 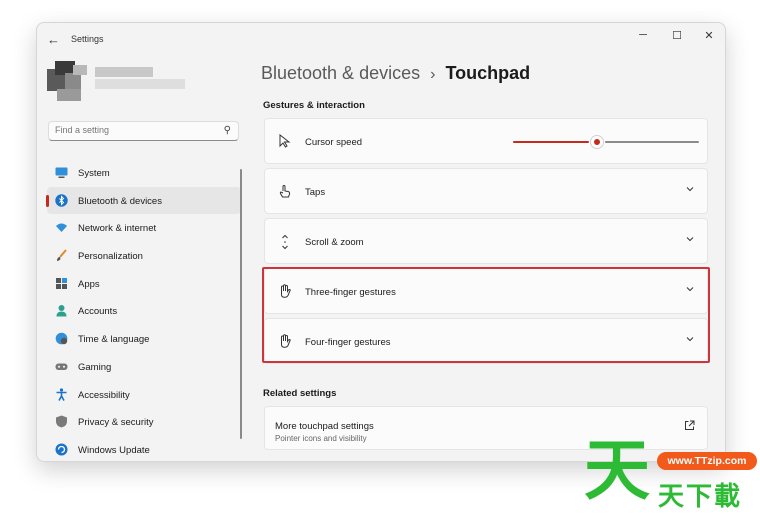 What do you see at coordinates (241, 304) in the screenshot?
I see `sidebar-scrollbar` at bounding box center [241, 304].